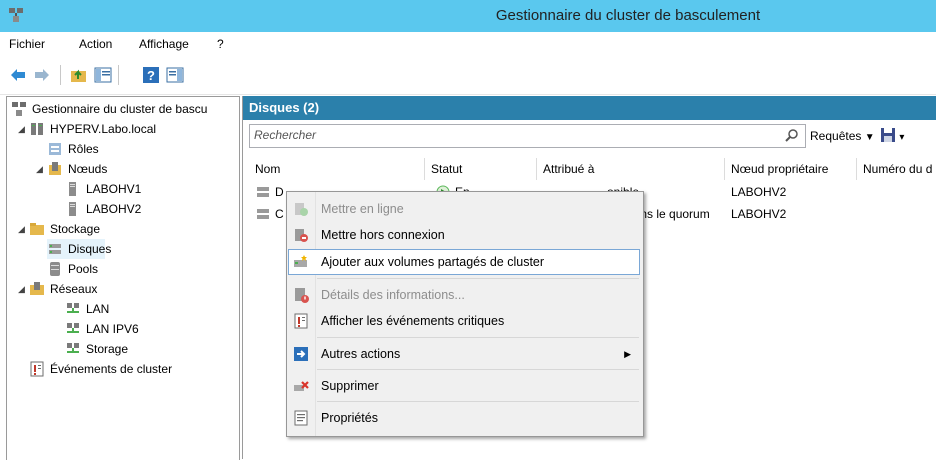 The image size is (936, 460). Describe the element at coordinates (468, 44) in the screenshot. I see `menu-bar: Fichier Action Affichage ?` at that location.